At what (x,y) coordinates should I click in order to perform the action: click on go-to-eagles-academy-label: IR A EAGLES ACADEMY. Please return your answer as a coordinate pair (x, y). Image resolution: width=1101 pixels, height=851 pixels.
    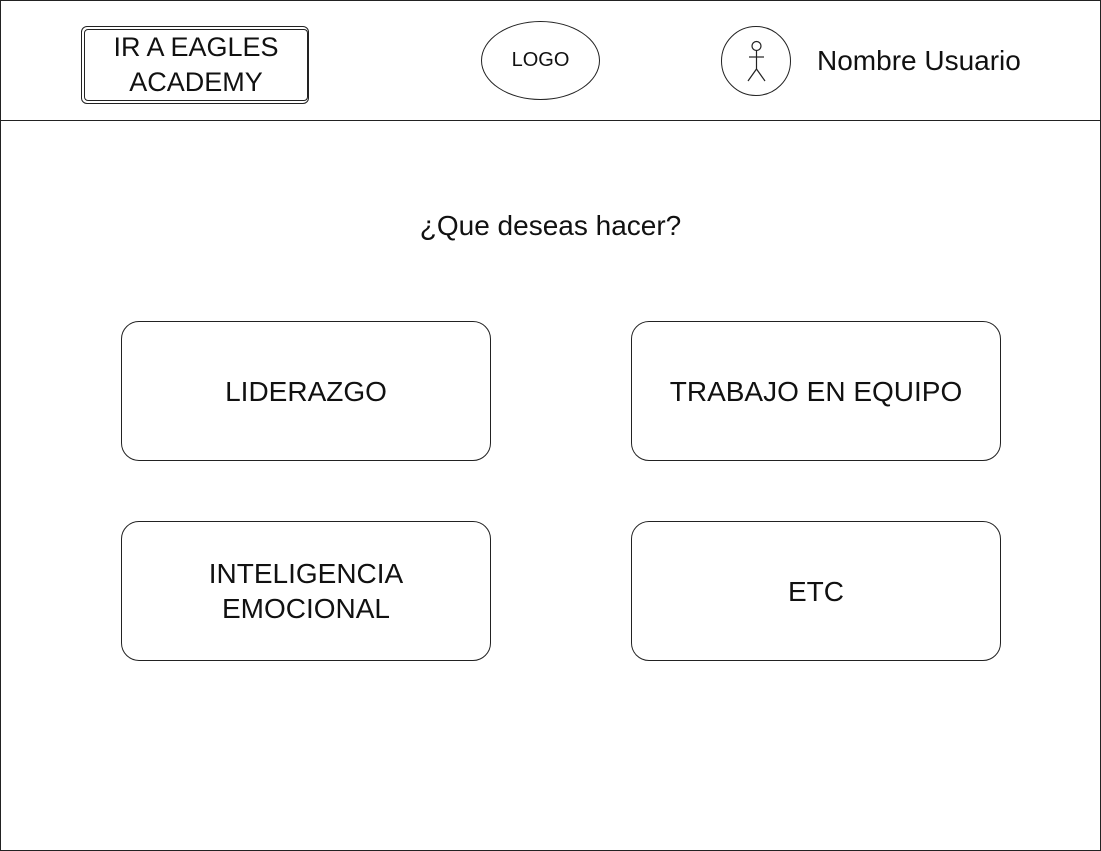
    Looking at the image, I should click on (196, 65).